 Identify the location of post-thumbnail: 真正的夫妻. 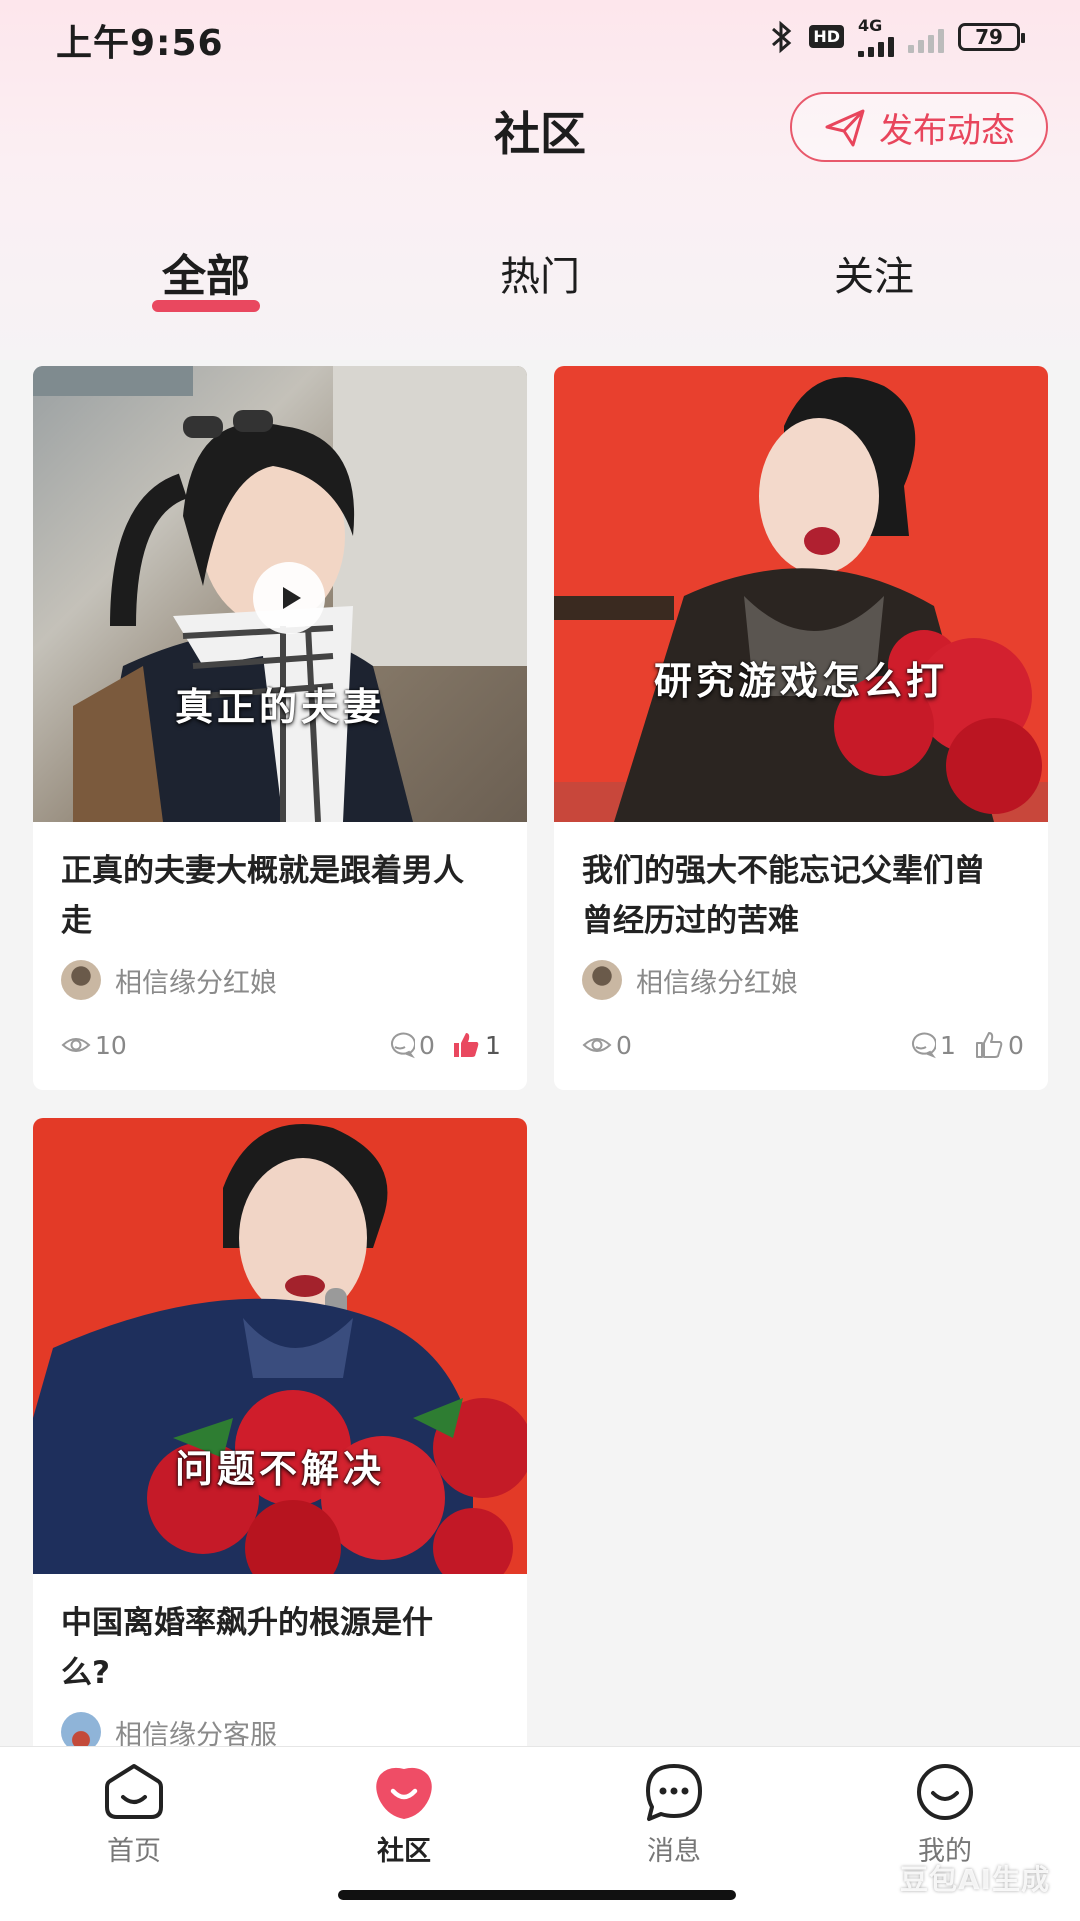
(280, 594).